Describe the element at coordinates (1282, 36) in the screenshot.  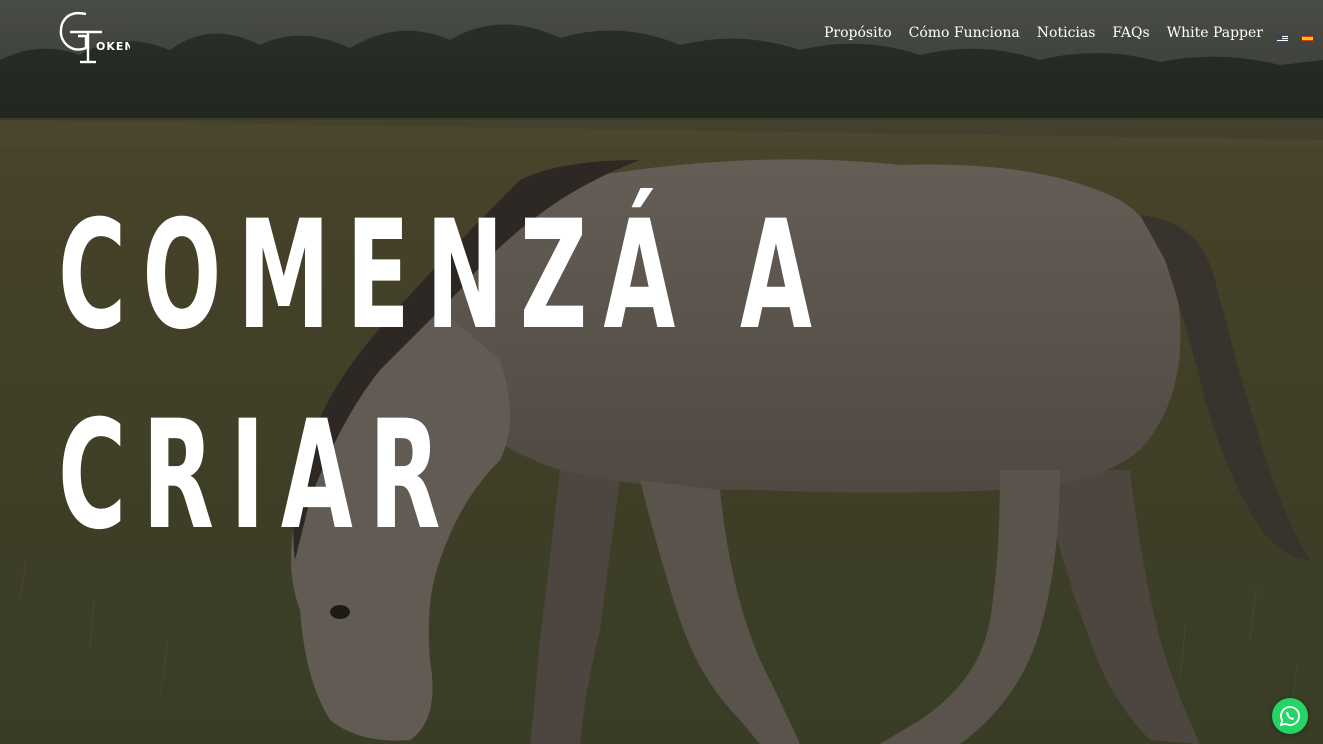
I see `us-flag-icon` at that location.